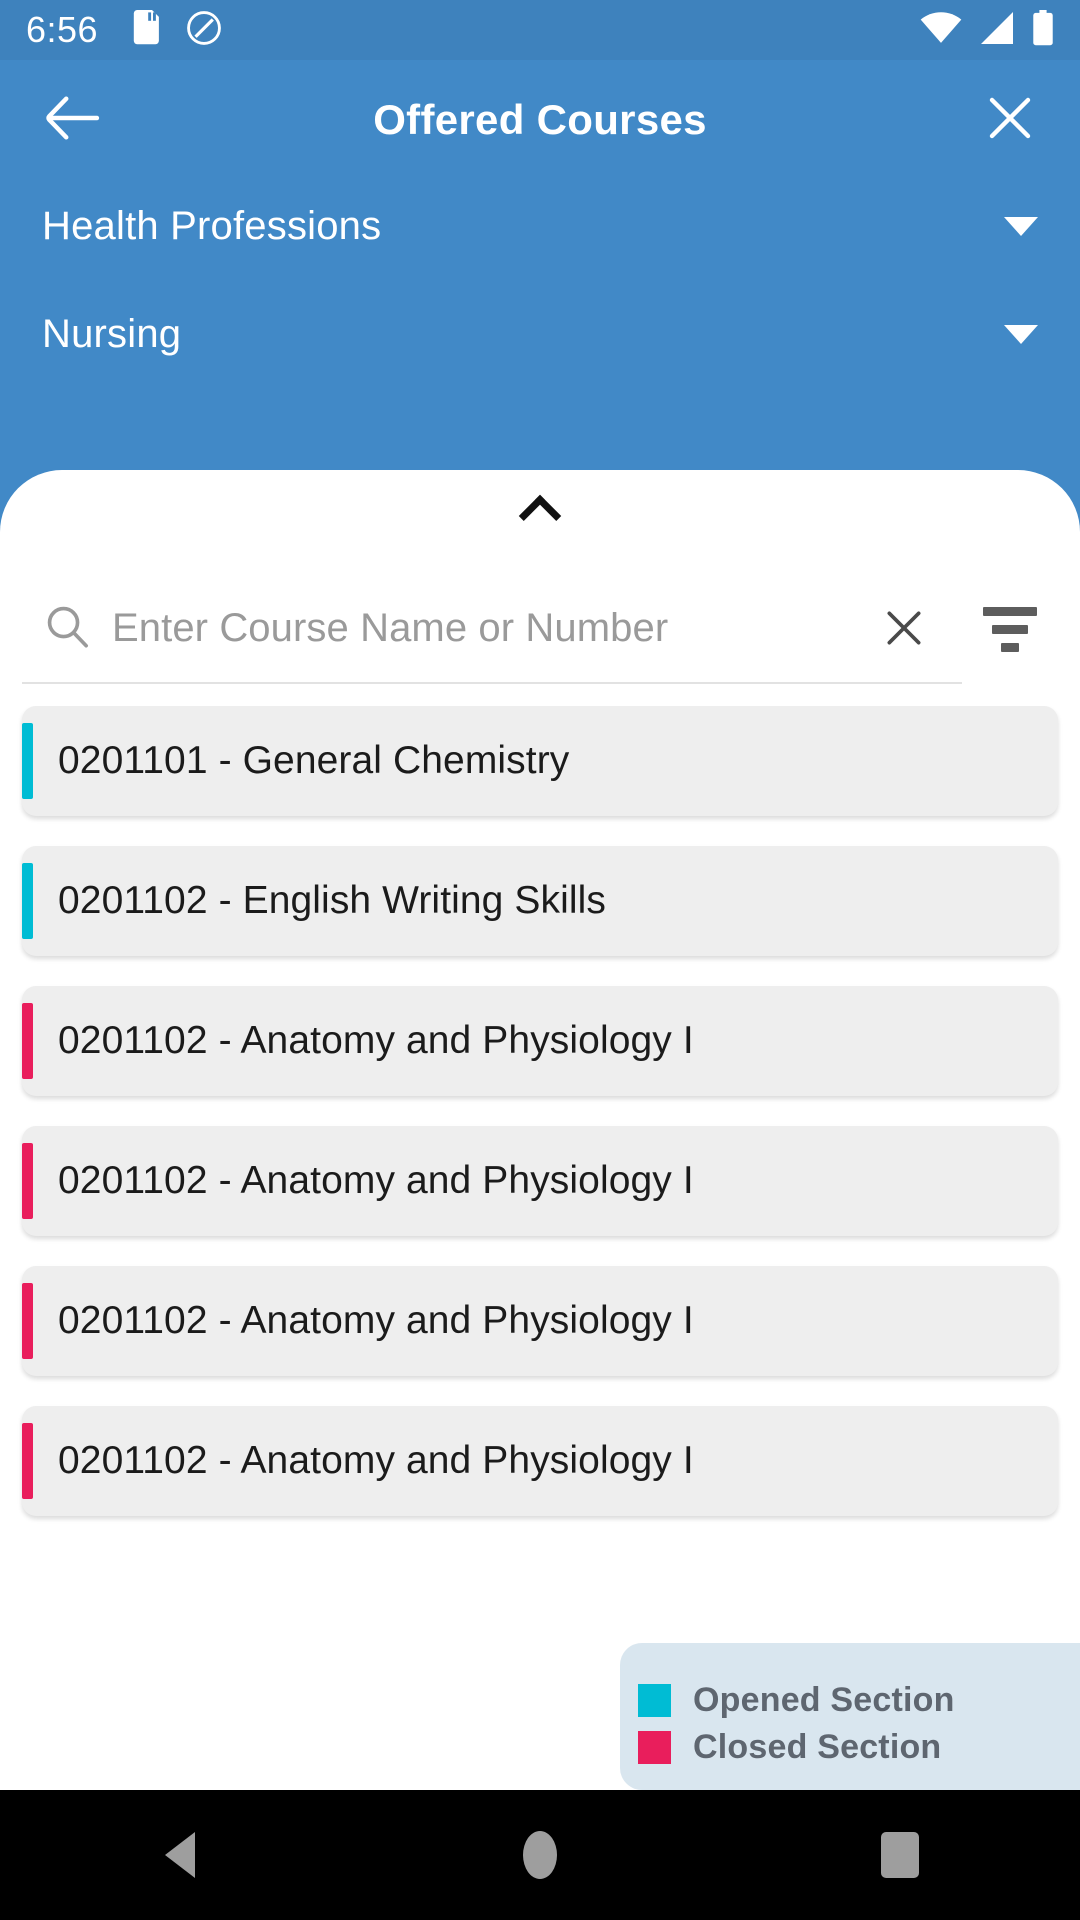 Image resolution: width=1080 pixels, height=1920 pixels. What do you see at coordinates (904, 628) in the screenshot?
I see `clear-search-button` at bounding box center [904, 628].